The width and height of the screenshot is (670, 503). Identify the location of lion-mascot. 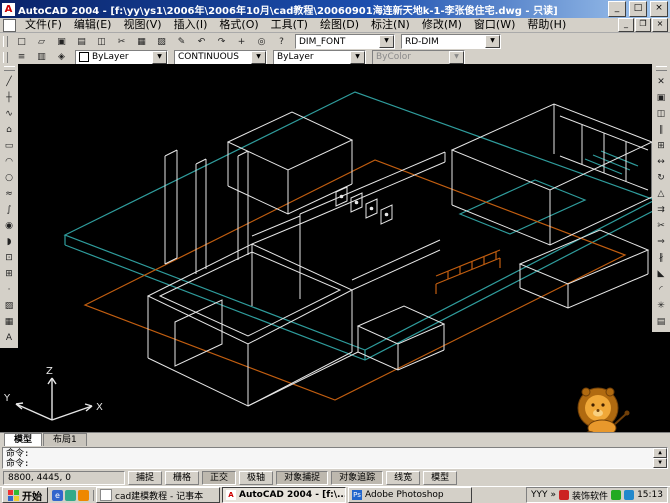
(603, 412).